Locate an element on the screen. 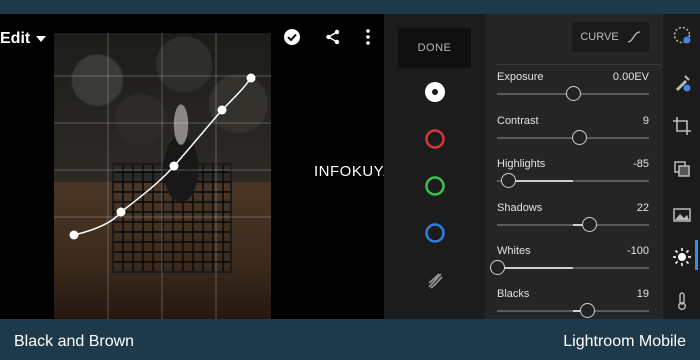 Image resolution: width=700 pixels, height=360 pixels. preset-name: Black and Brown is located at coordinates (74, 341).